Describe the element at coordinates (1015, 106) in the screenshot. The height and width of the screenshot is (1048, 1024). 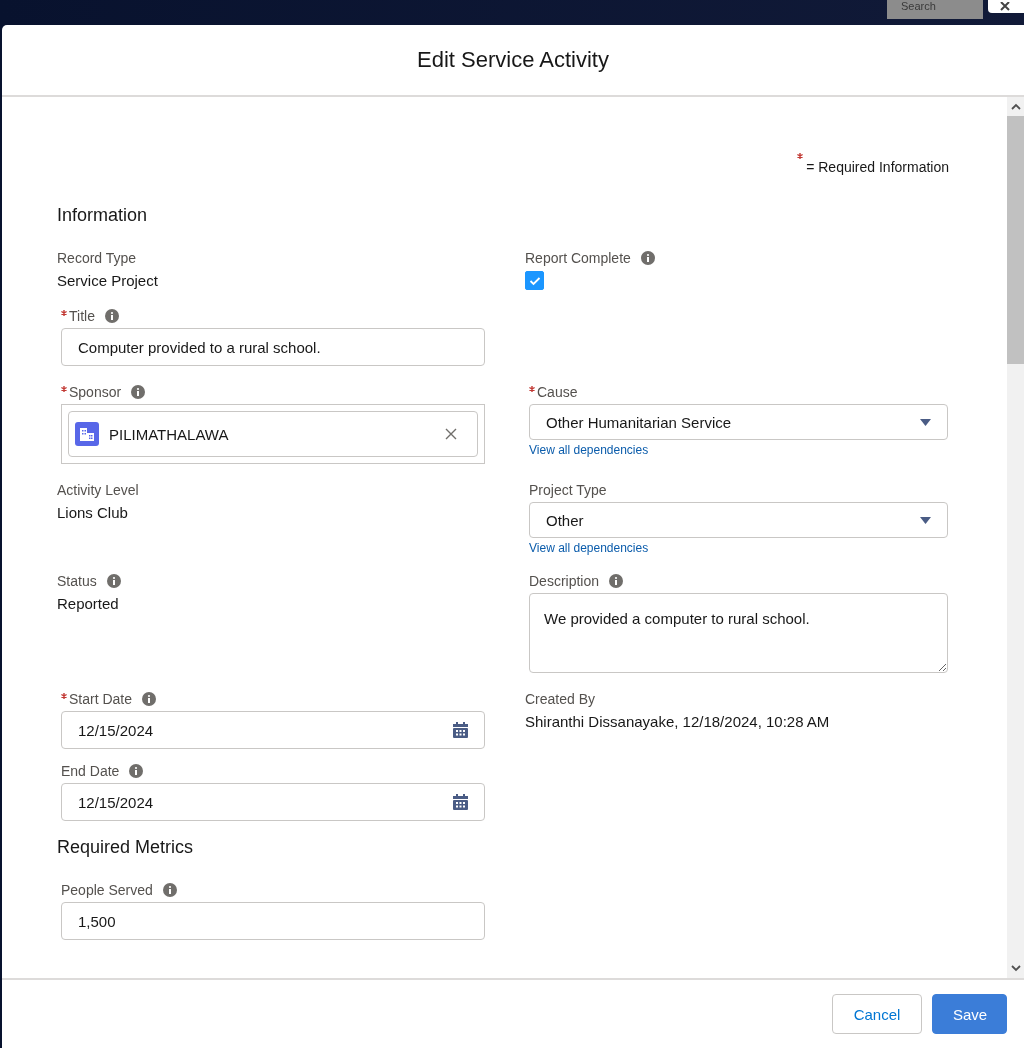
I see `scroll-up-icon` at that location.